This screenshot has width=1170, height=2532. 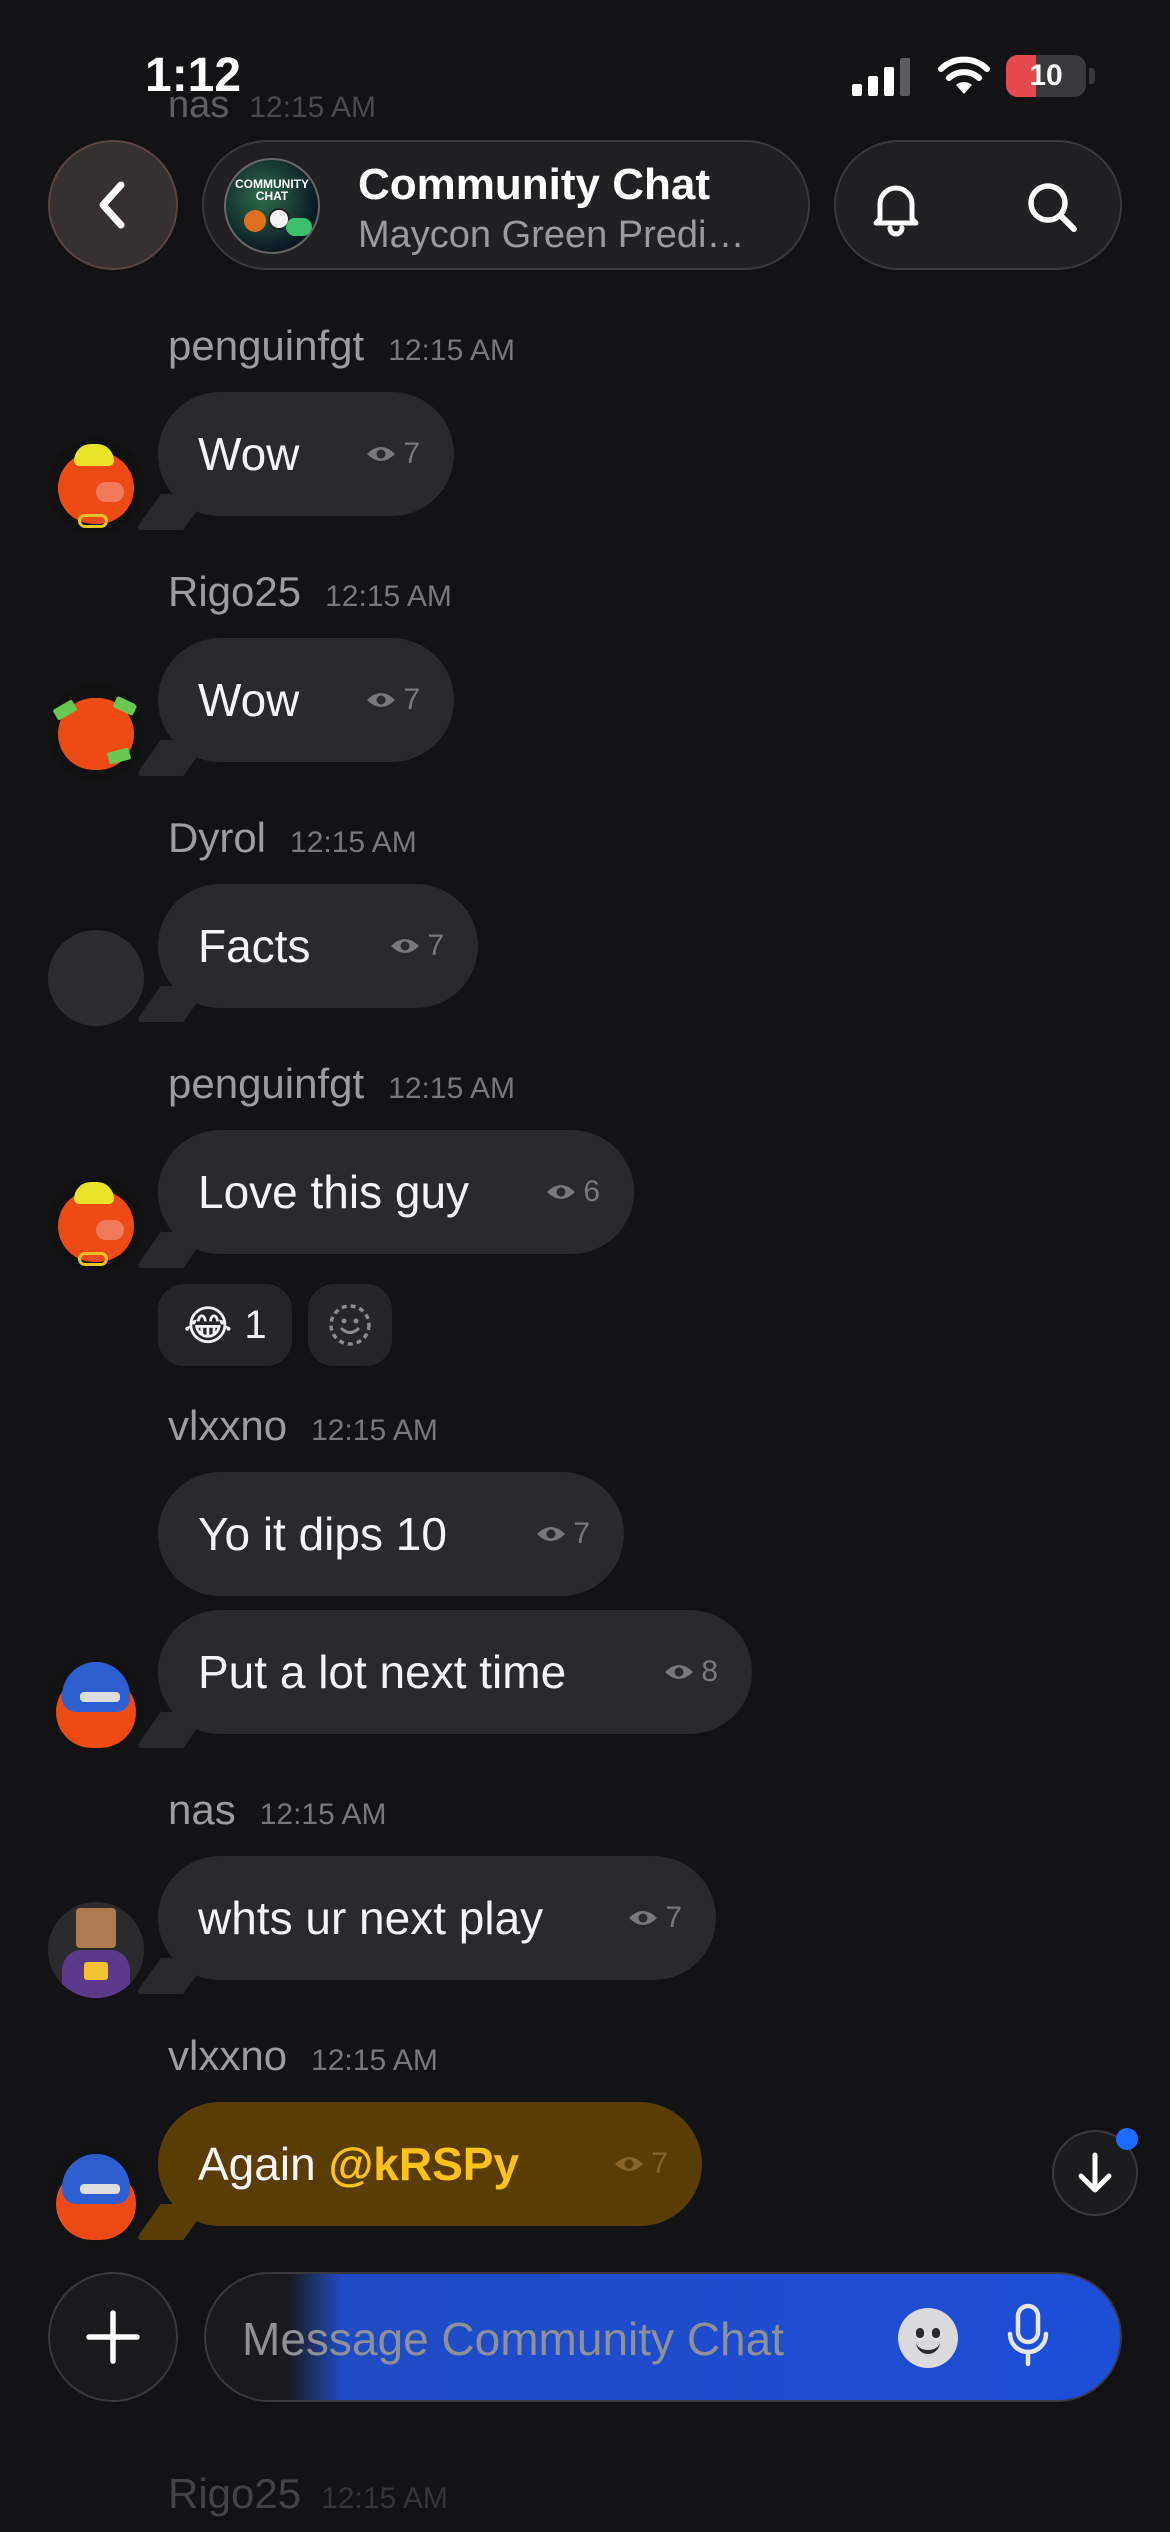 I want to click on status-time: 1:12, so click(x=193, y=75).